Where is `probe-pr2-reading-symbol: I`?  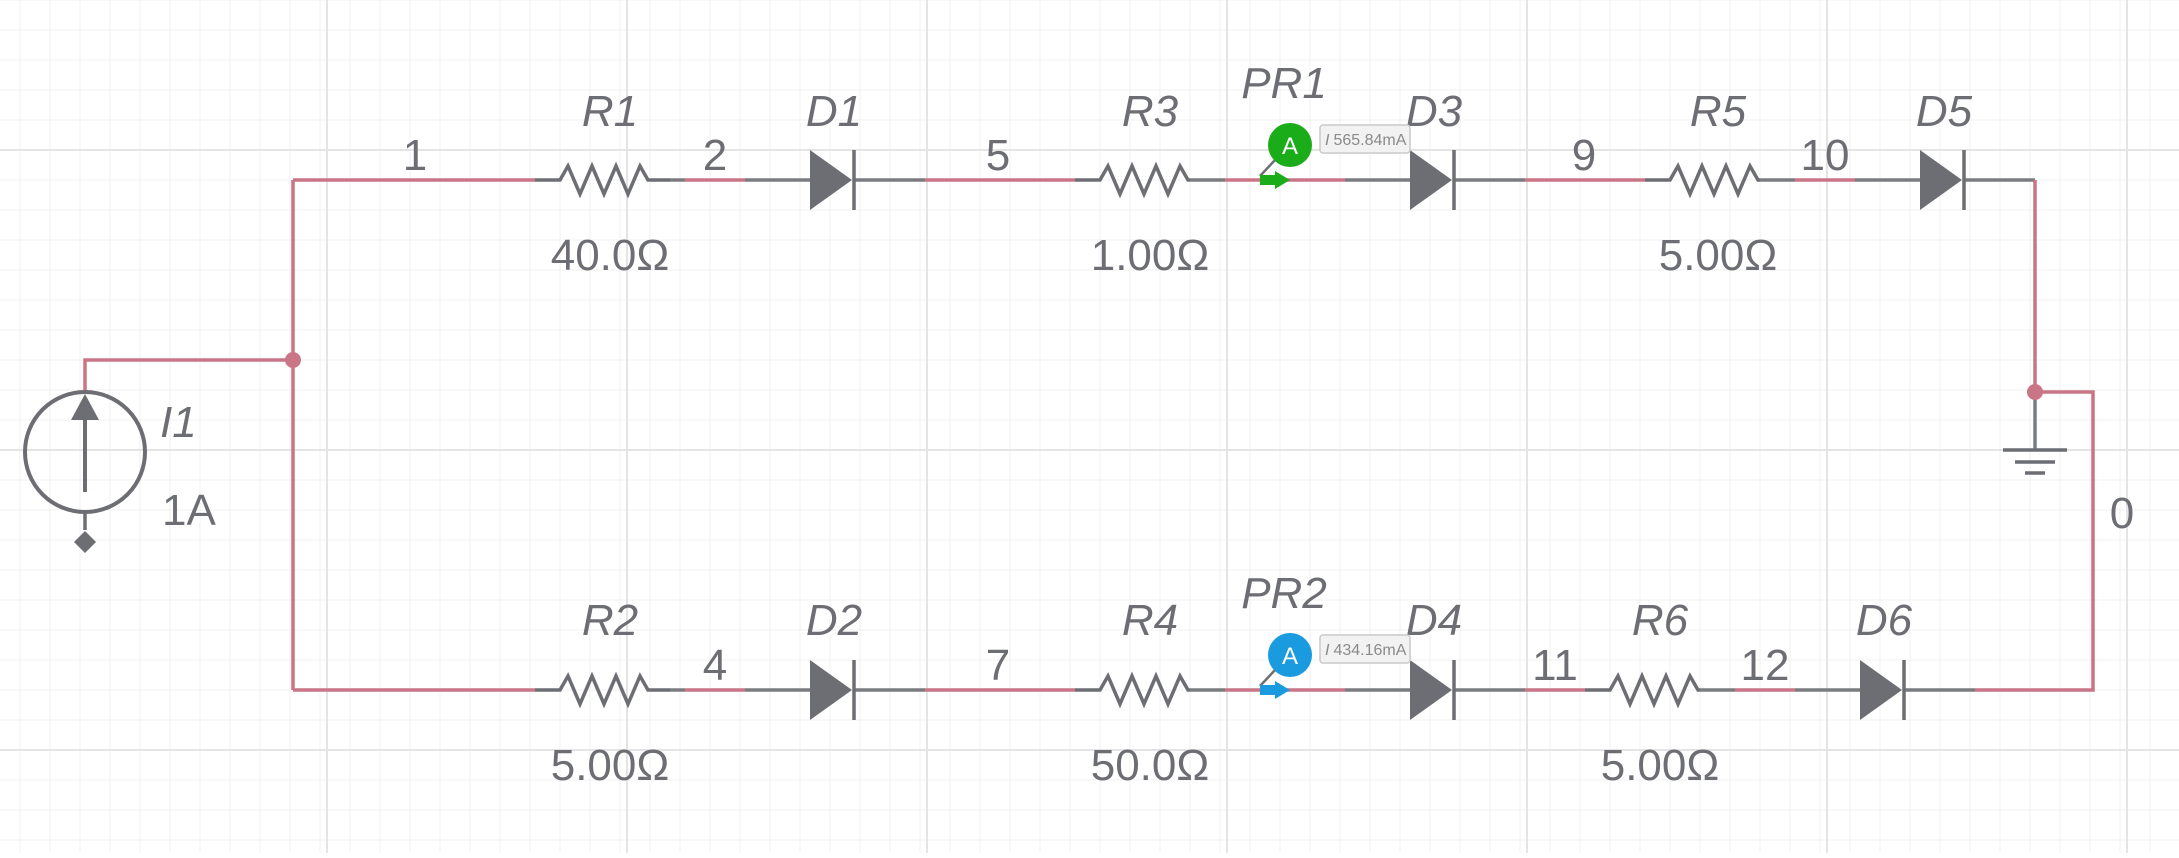
probe-pr2-reading-symbol: I is located at coordinates (1327, 650).